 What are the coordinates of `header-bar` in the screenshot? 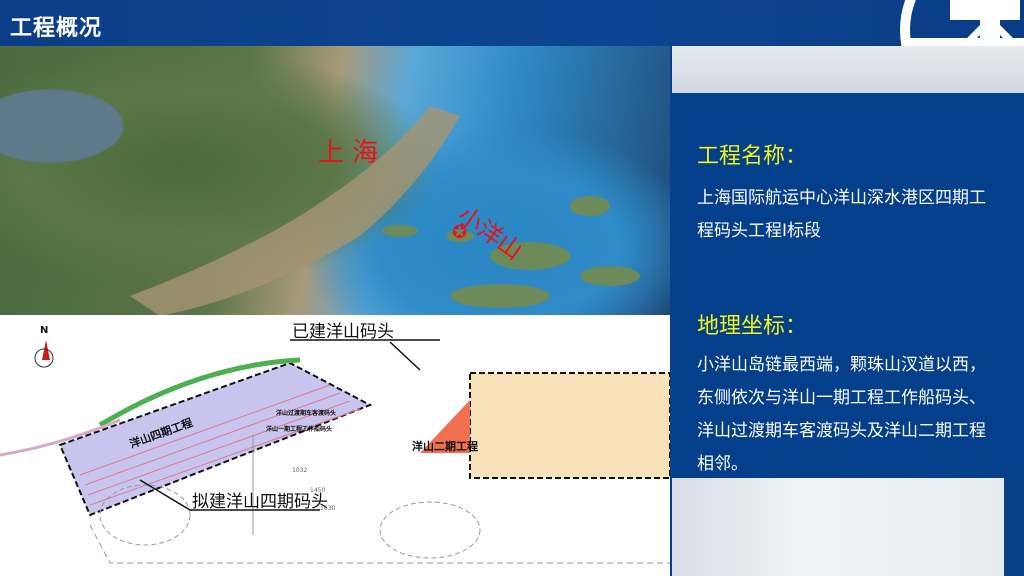 It's located at (512, 23).